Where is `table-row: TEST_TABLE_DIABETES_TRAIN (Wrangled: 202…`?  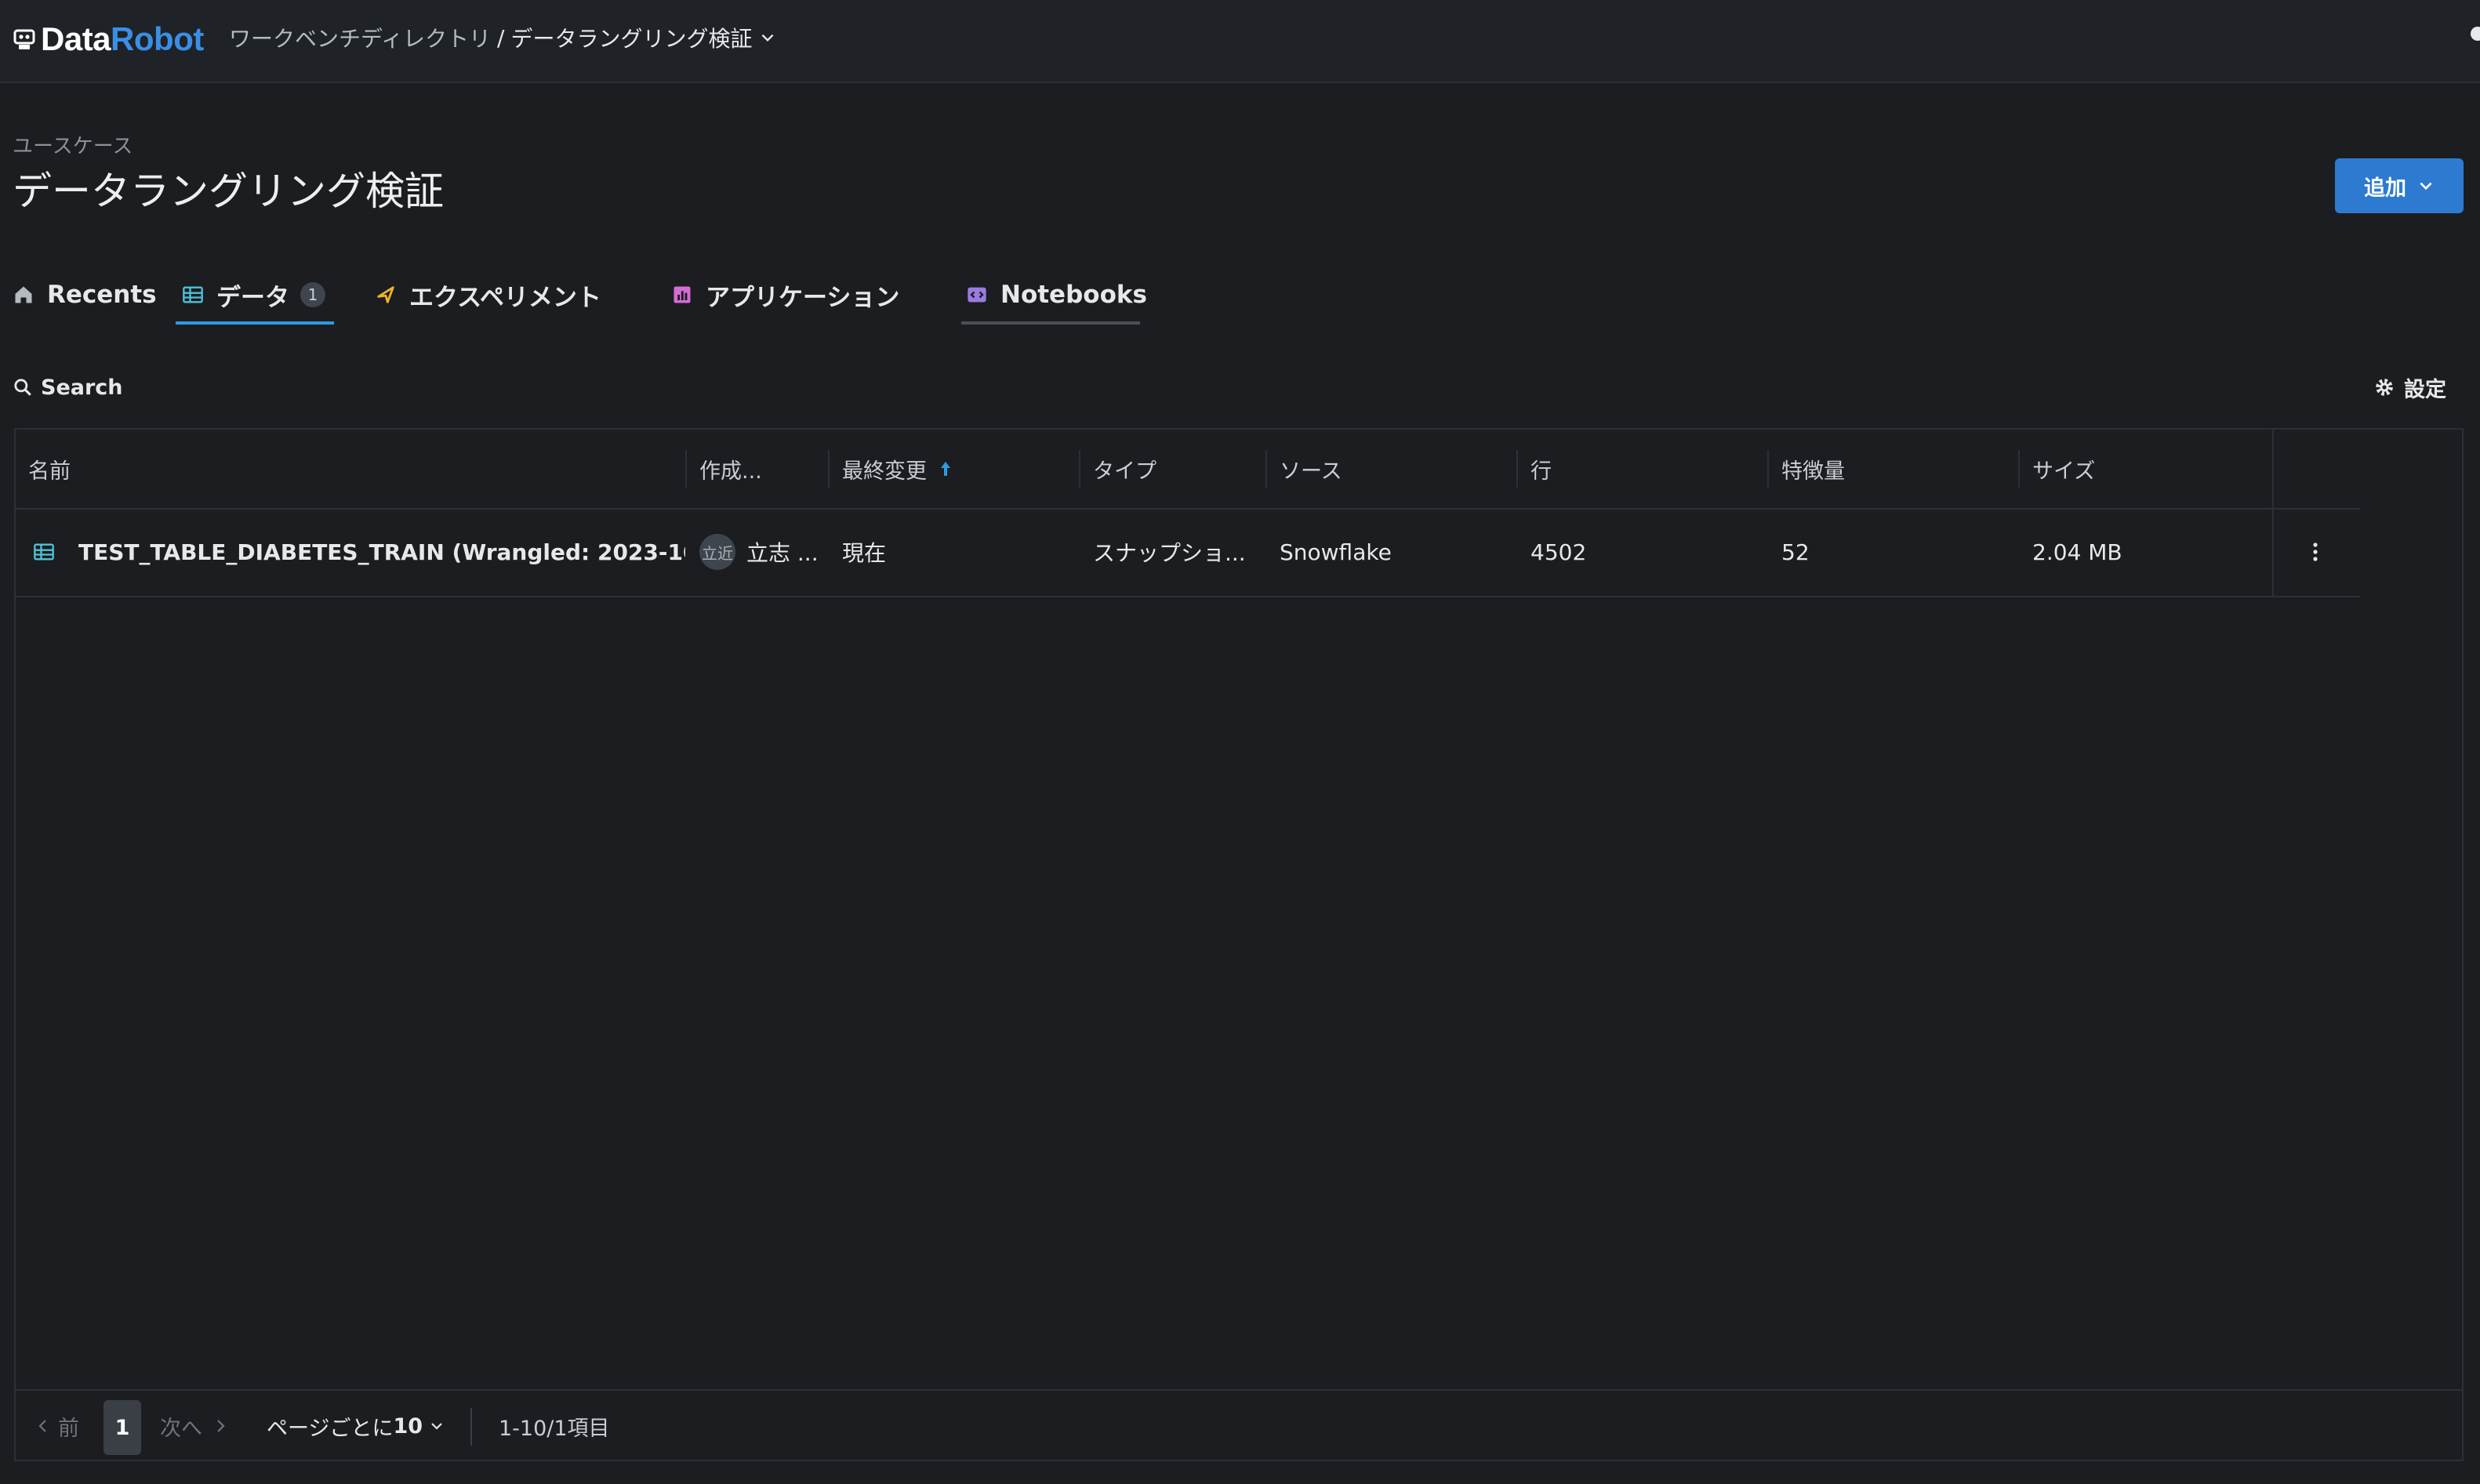 table-row: TEST_TABLE_DIABETES_TRAIN (Wrangled: 202… is located at coordinates (1188, 552).